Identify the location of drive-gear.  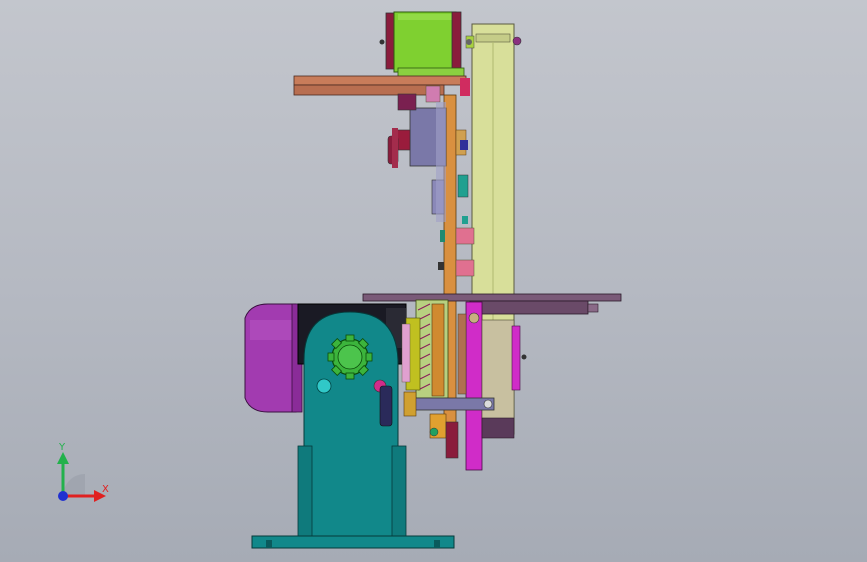
(350, 357).